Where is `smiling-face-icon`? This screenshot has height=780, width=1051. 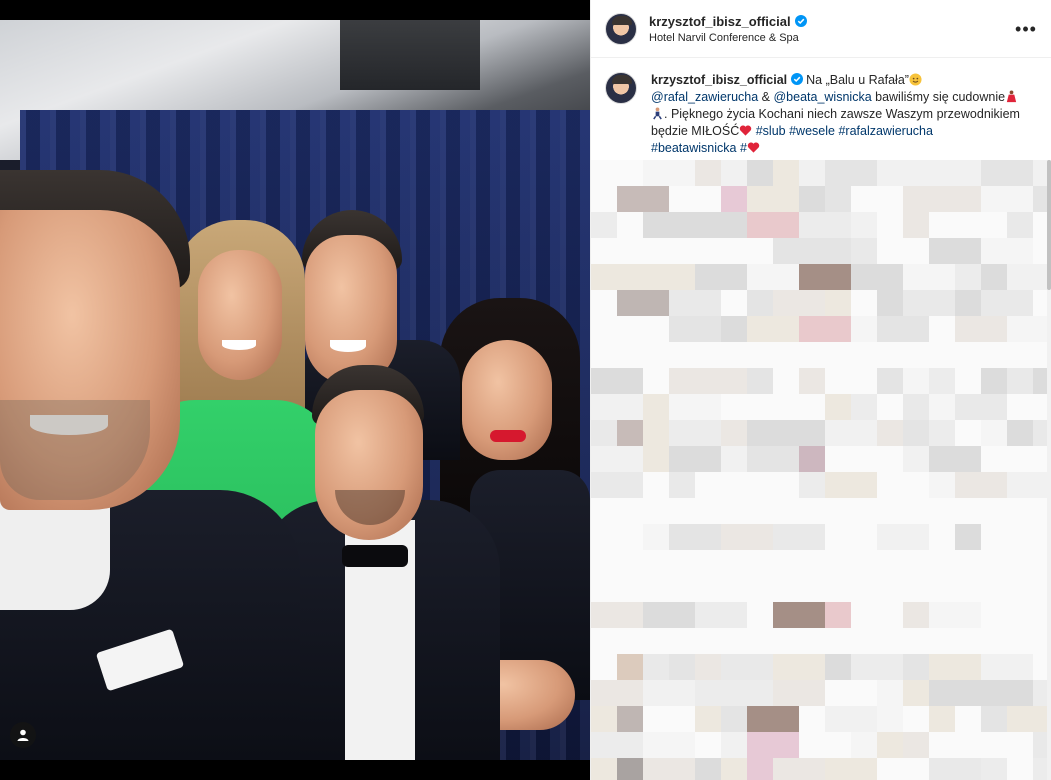 smiling-face-icon is located at coordinates (915, 79).